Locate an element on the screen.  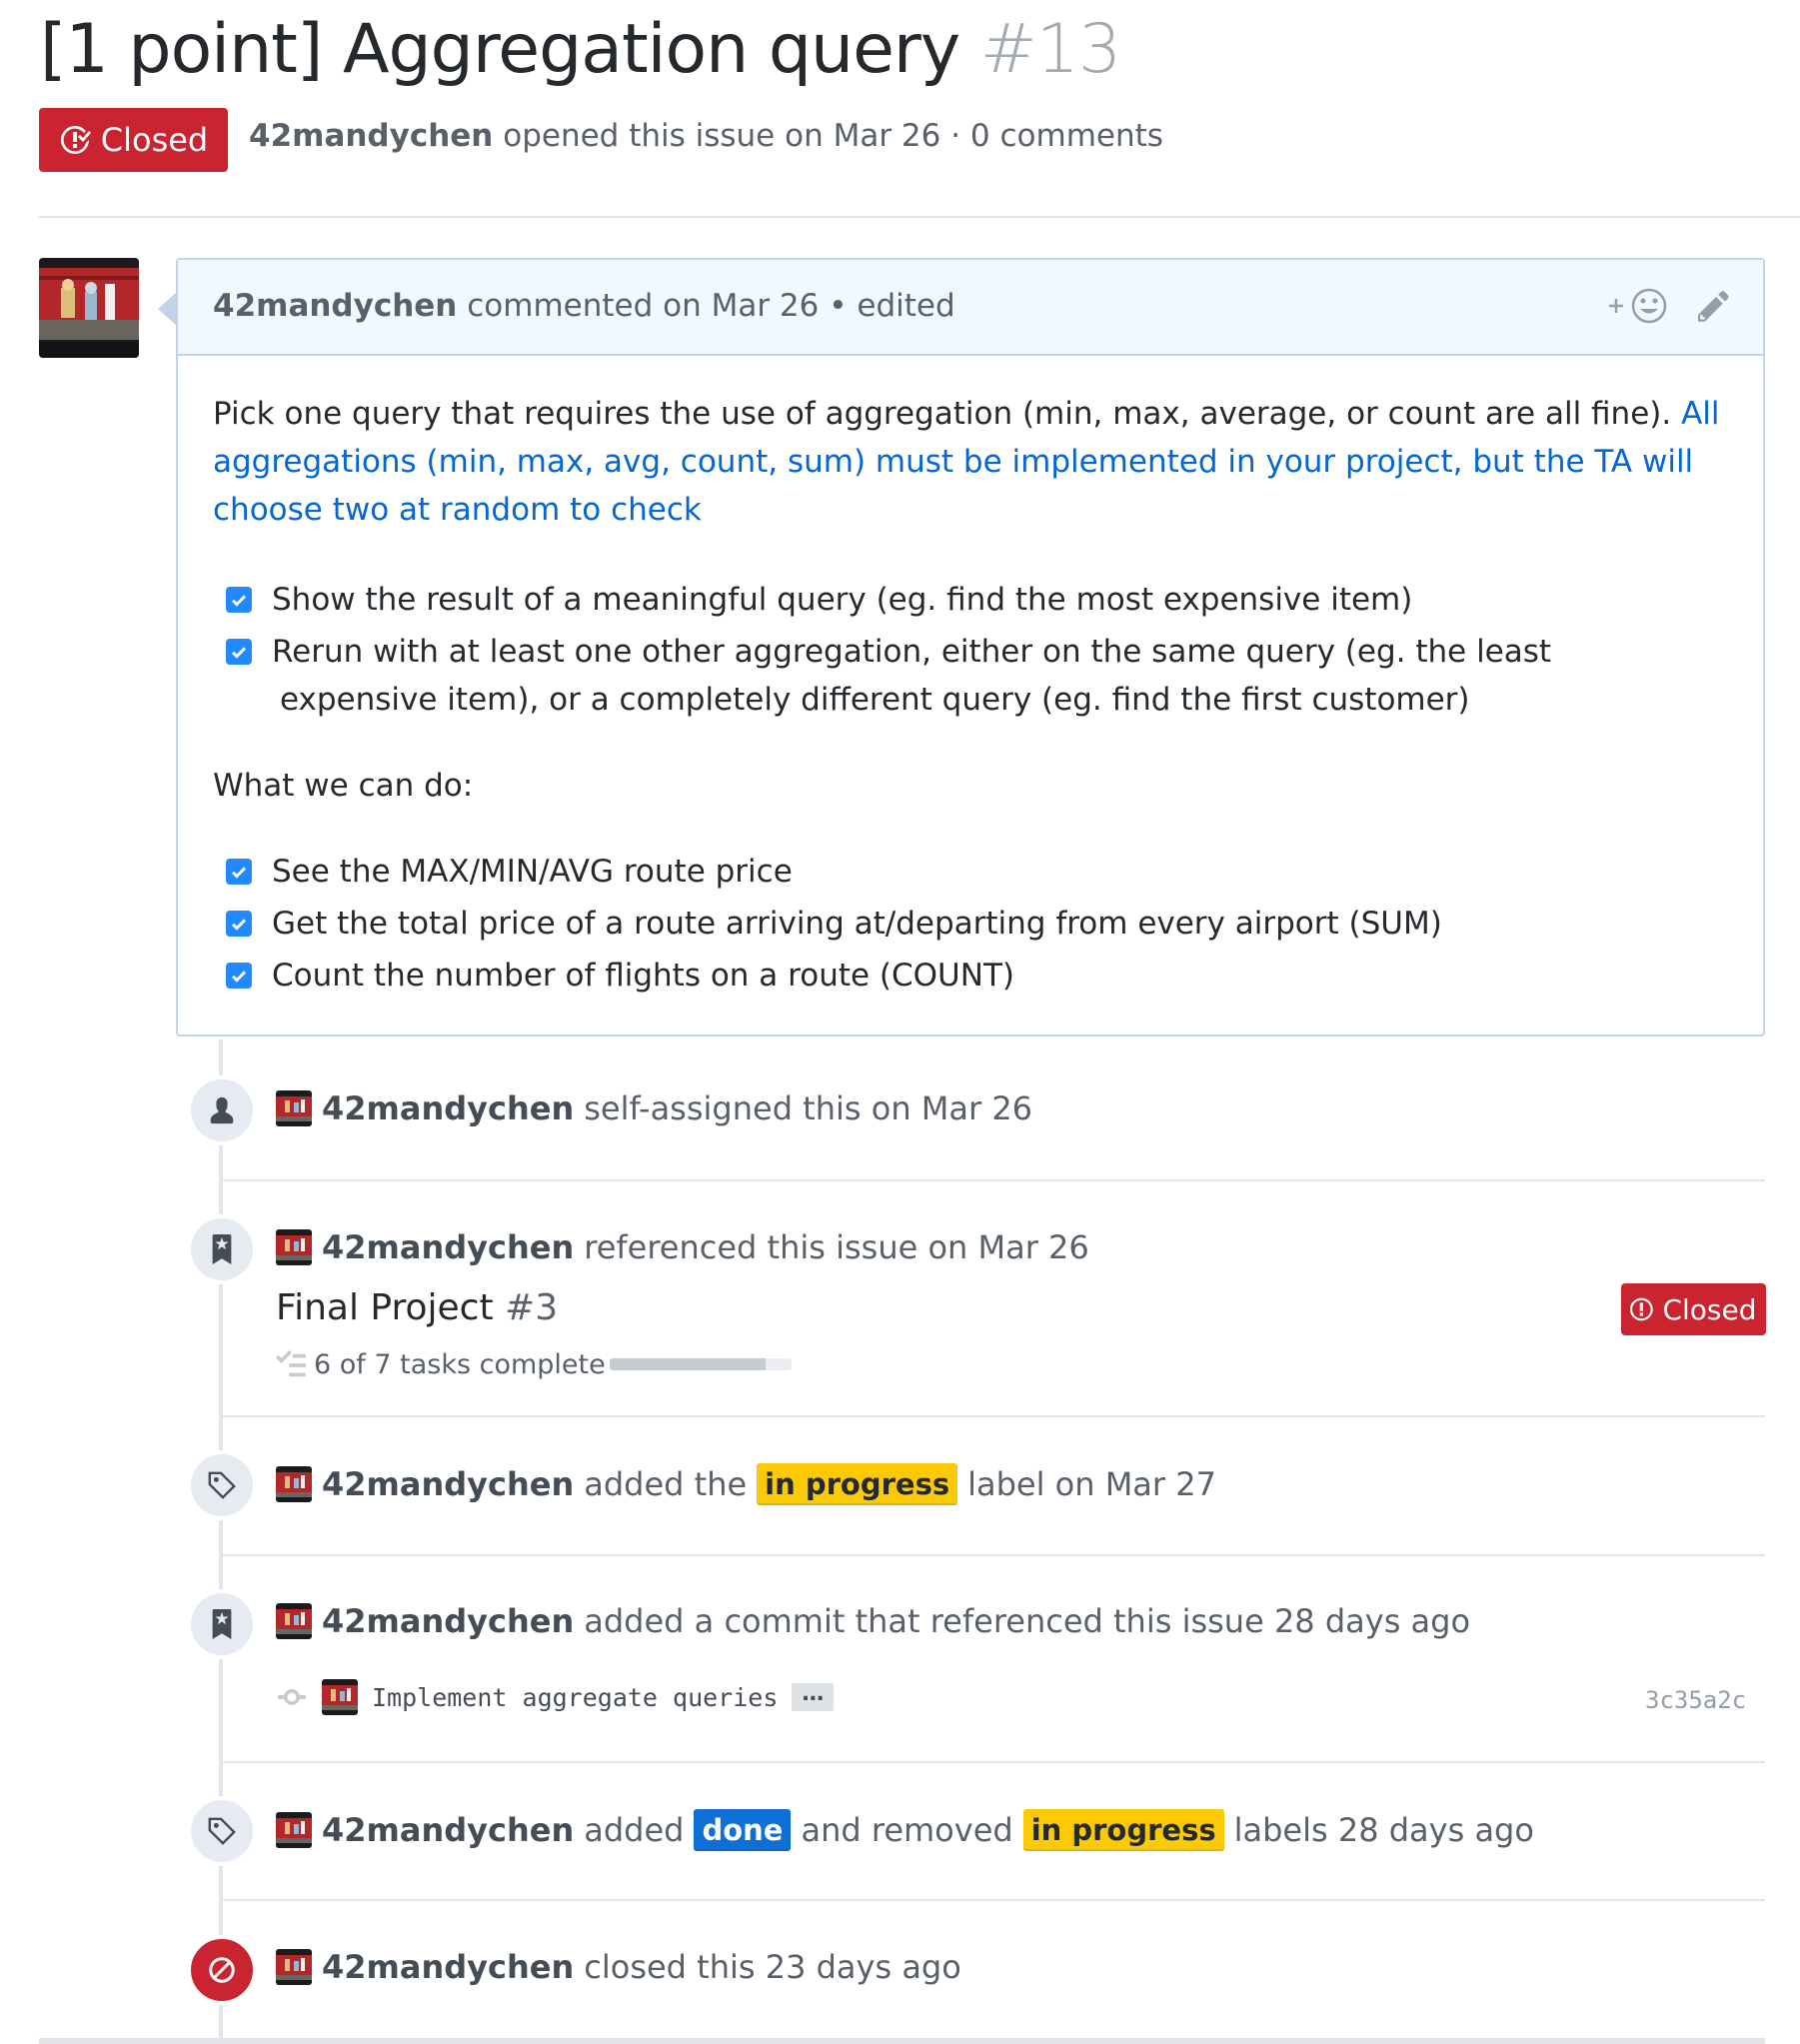
circle-slash-icon is located at coordinates (222, 1970).